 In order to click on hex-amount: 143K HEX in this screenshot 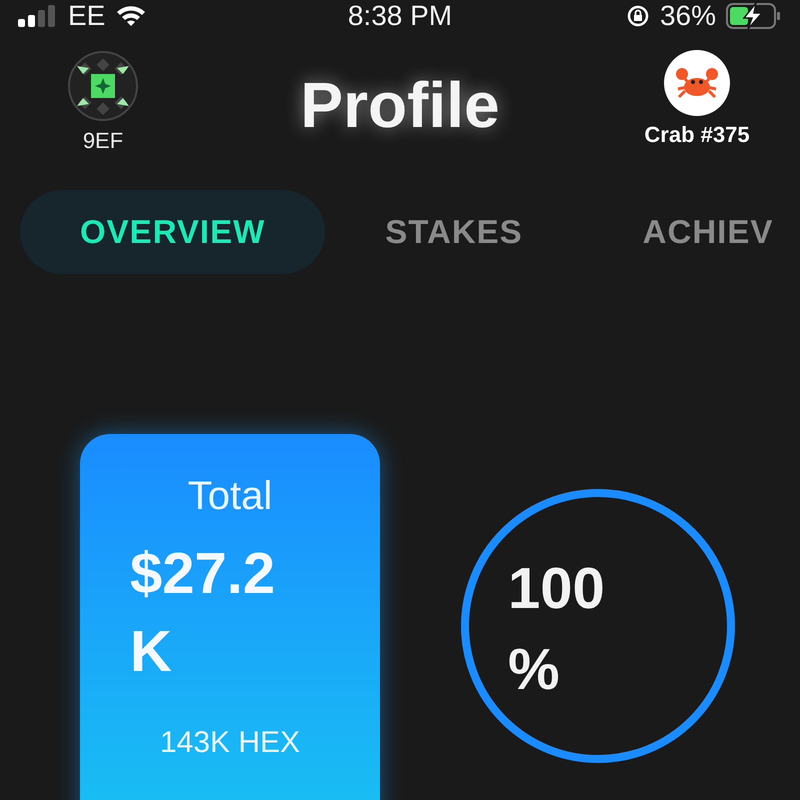, I will do `click(230, 743)`.